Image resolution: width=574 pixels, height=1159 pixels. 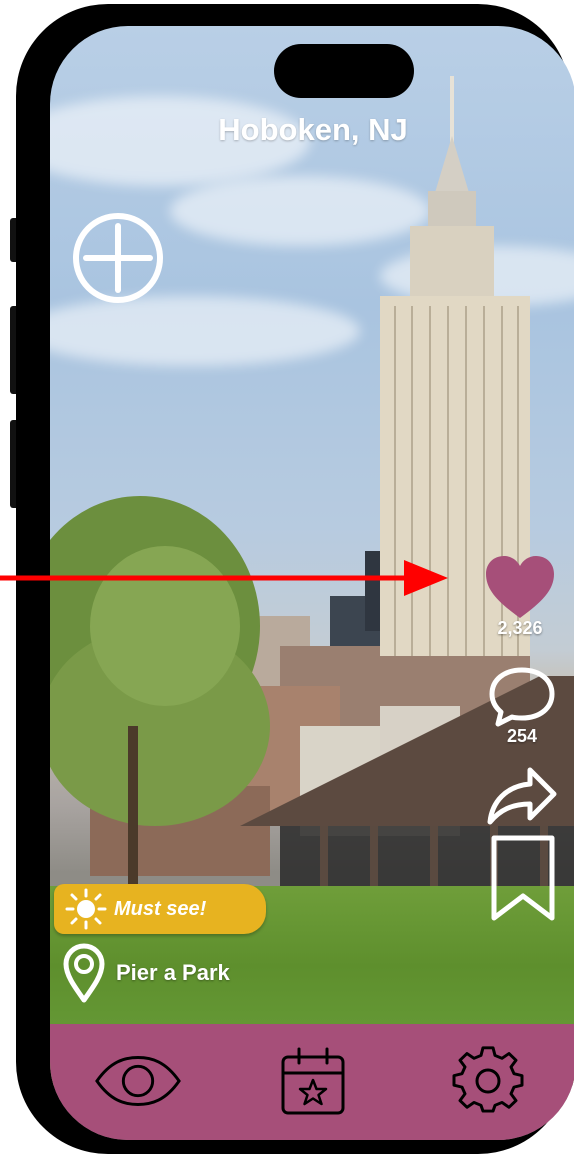 I want to click on calendar-star-icon, so click(x=313, y=1081).